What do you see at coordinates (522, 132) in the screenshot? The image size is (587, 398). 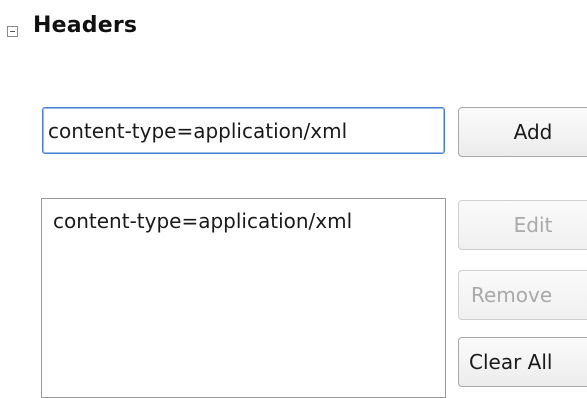 I see `add-button: Add` at bounding box center [522, 132].